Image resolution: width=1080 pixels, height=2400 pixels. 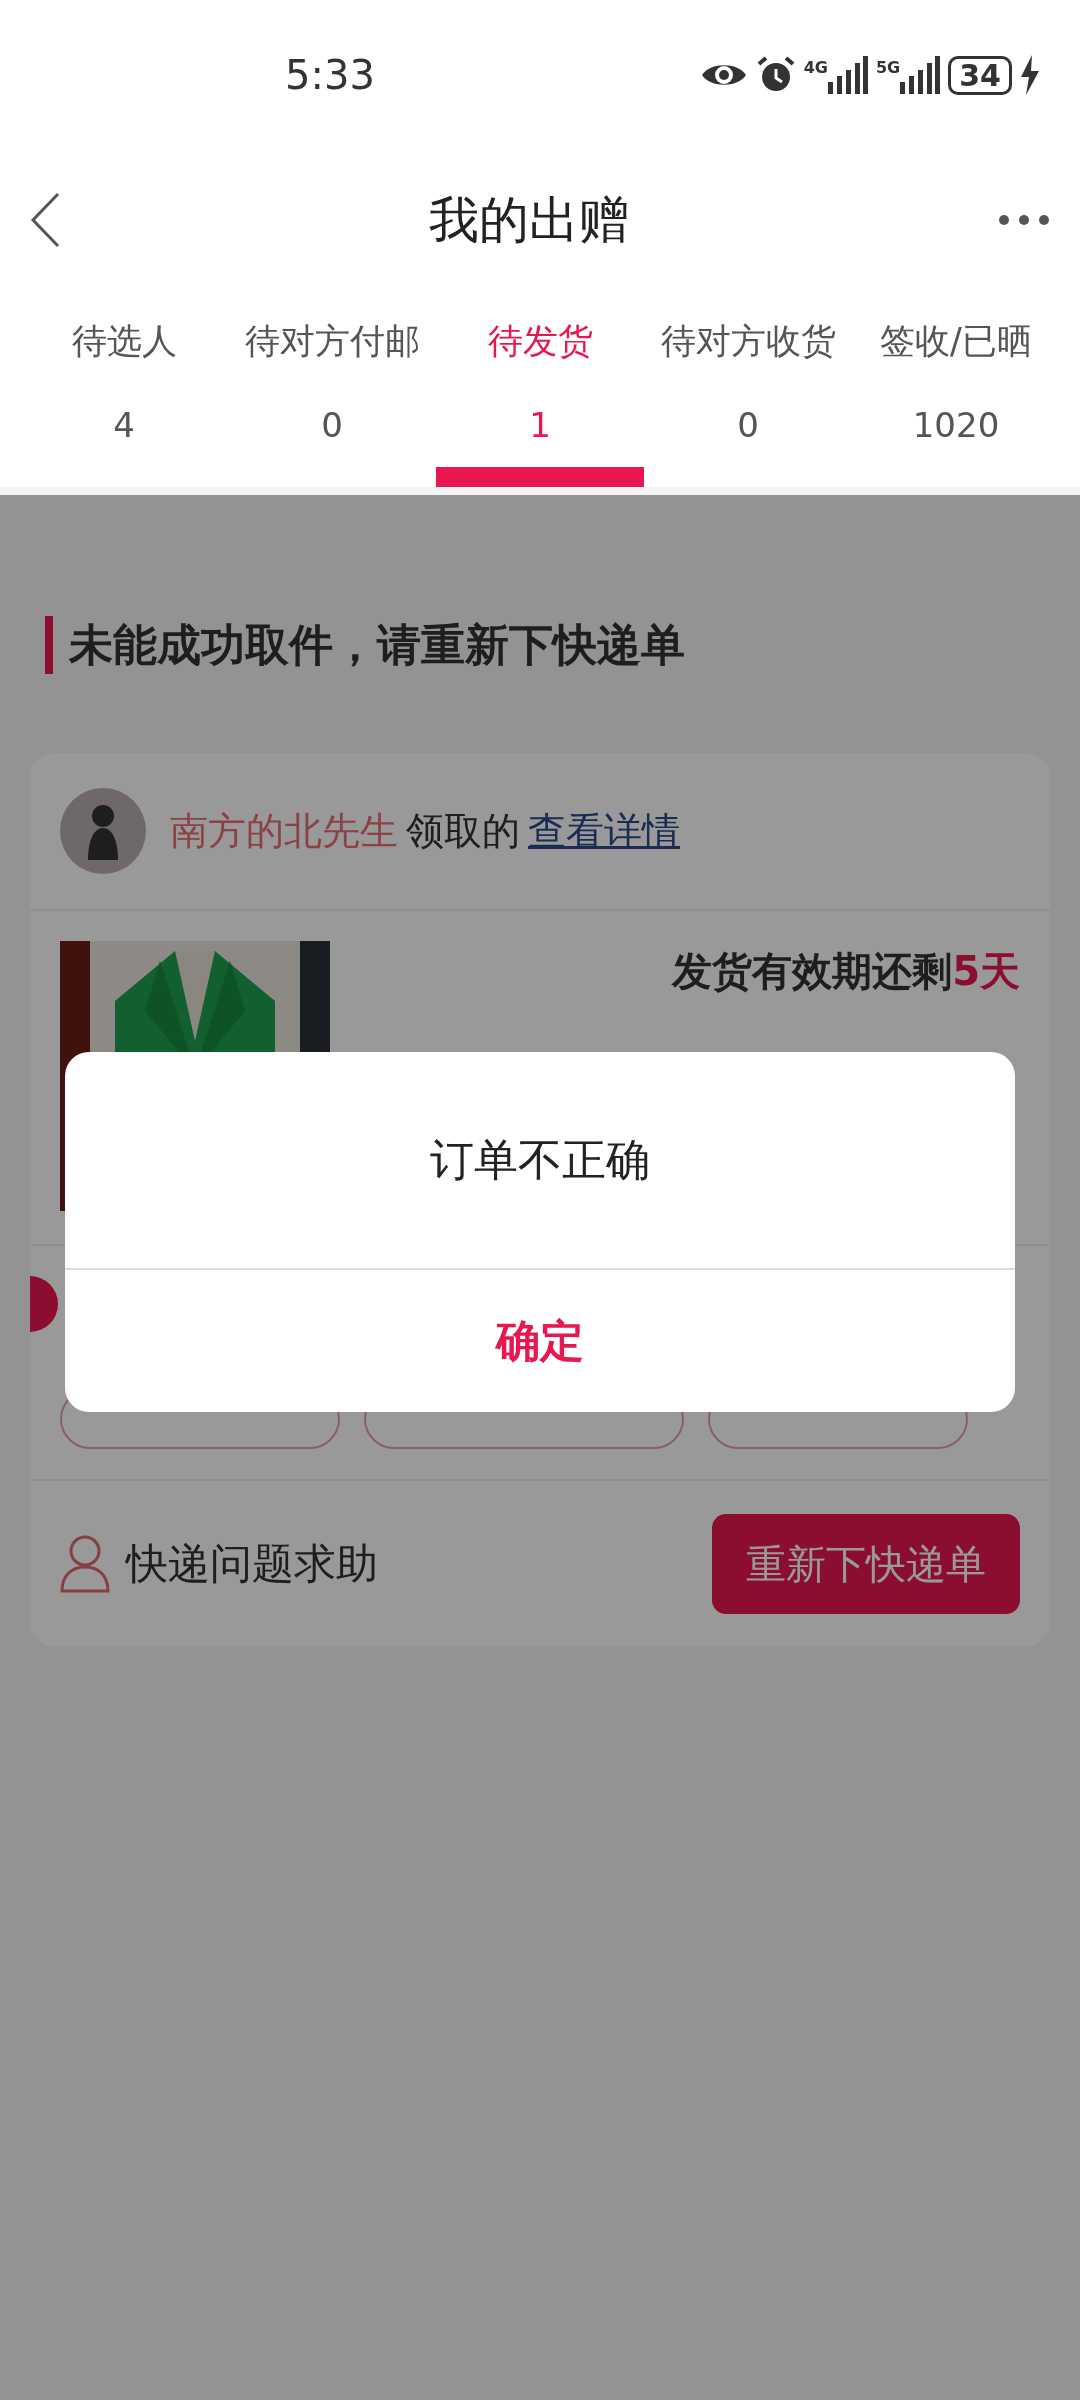 What do you see at coordinates (1024, 220) in the screenshot?
I see `more-icon` at bounding box center [1024, 220].